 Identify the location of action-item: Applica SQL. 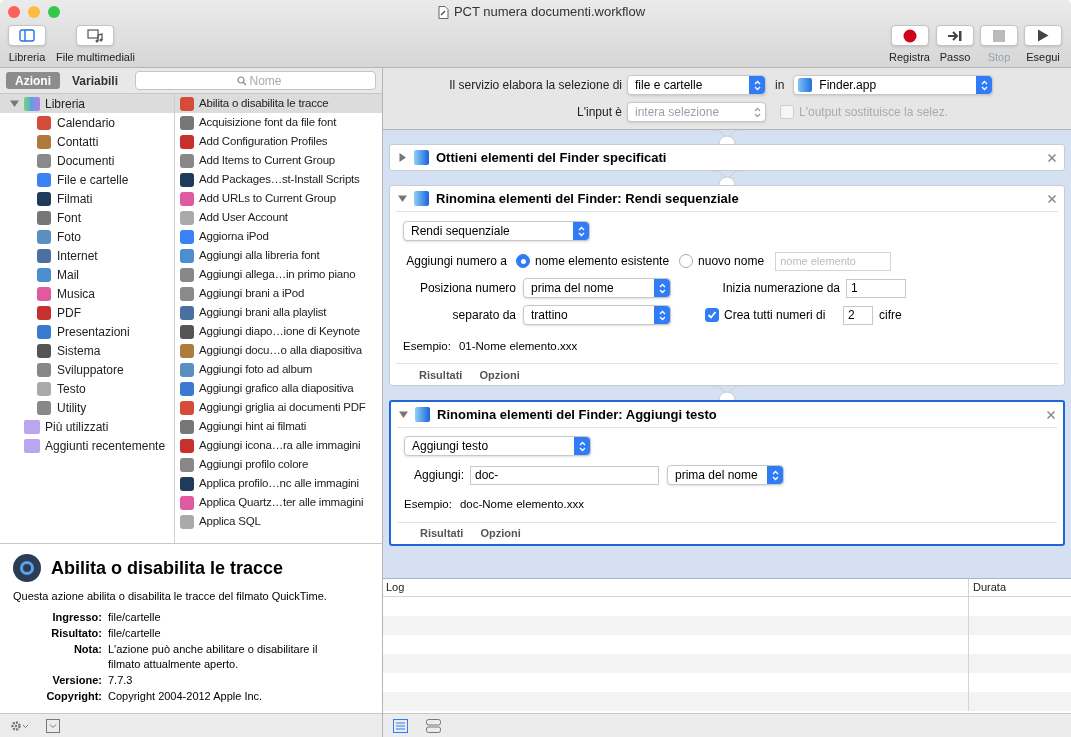
(278, 521).